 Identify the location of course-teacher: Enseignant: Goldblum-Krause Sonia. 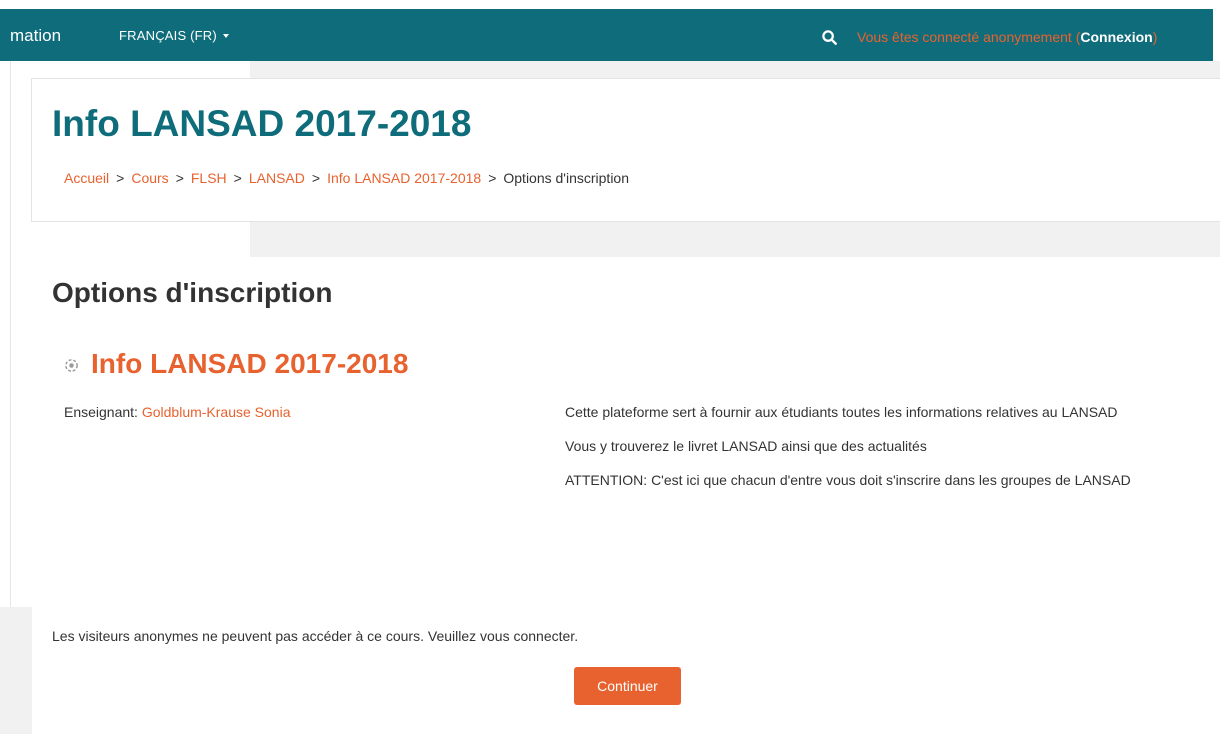
(177, 412).